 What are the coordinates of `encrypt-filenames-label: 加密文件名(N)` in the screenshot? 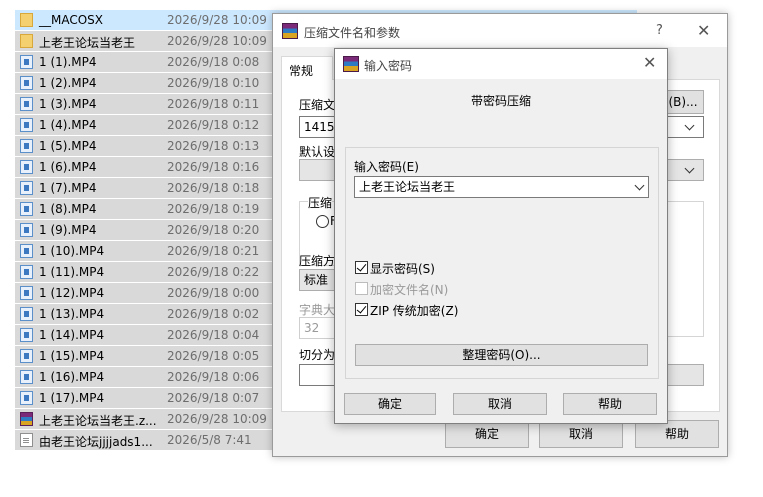 It's located at (409, 290).